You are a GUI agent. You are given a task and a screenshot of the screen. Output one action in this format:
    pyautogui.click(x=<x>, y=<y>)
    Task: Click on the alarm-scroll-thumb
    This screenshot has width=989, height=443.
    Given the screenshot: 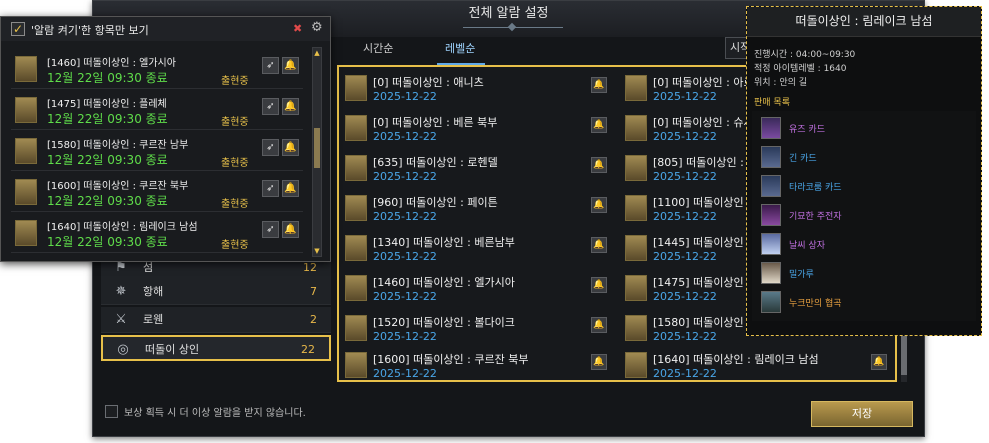 What is the action you would take?
    pyautogui.click(x=317, y=148)
    